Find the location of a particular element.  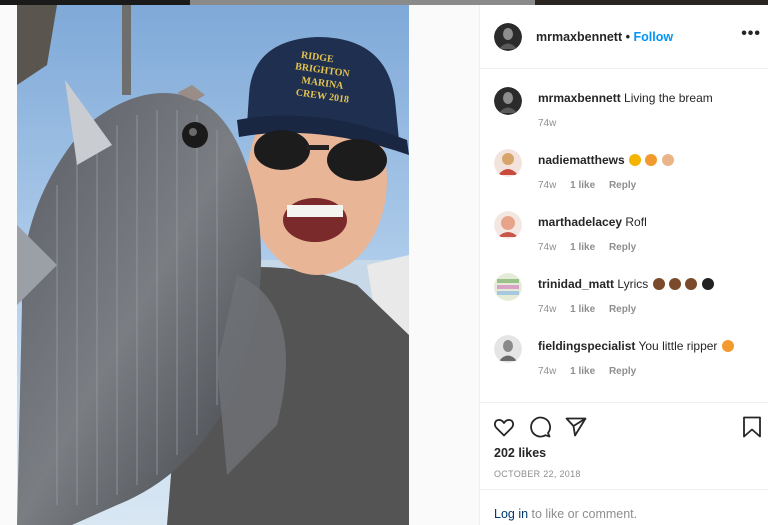

comment-body: Living the bream is located at coordinates (668, 98).